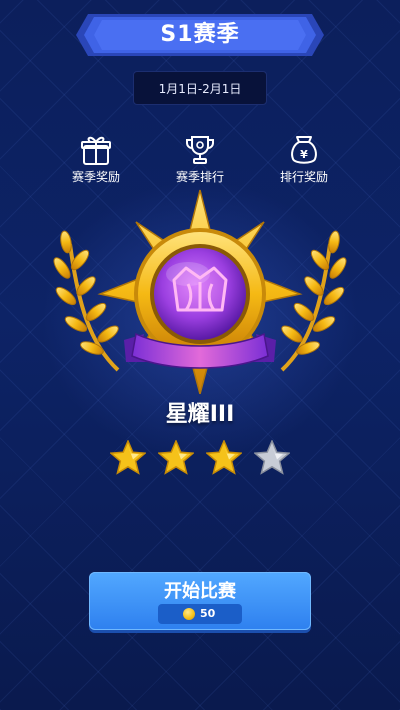 This screenshot has height=710, width=400. I want to click on start-match-label: 开始比赛, so click(200, 591).